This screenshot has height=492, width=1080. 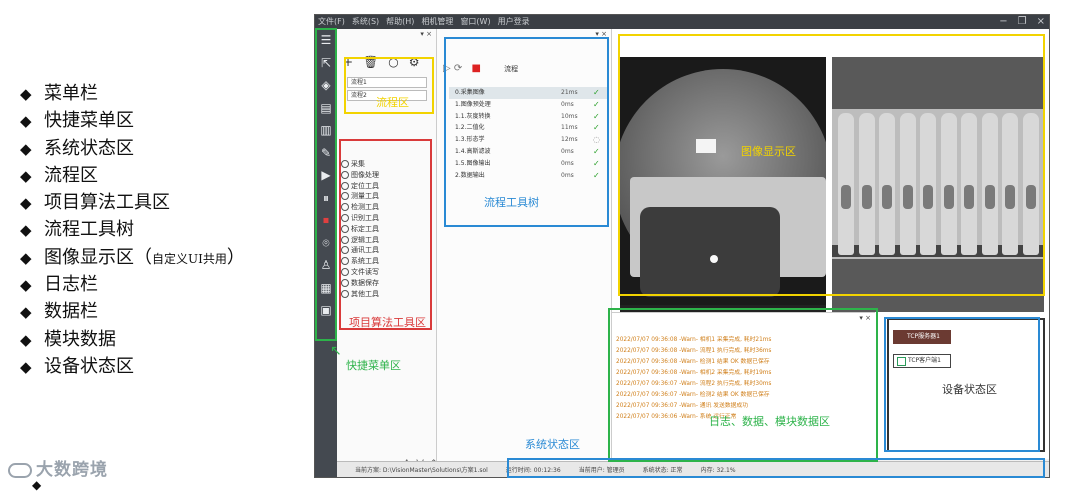 I want to click on device-button-2: TCP客户端1, so click(x=922, y=361).